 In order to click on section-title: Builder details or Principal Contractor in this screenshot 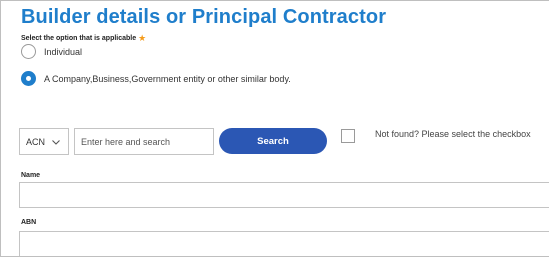, I will do `click(204, 17)`.